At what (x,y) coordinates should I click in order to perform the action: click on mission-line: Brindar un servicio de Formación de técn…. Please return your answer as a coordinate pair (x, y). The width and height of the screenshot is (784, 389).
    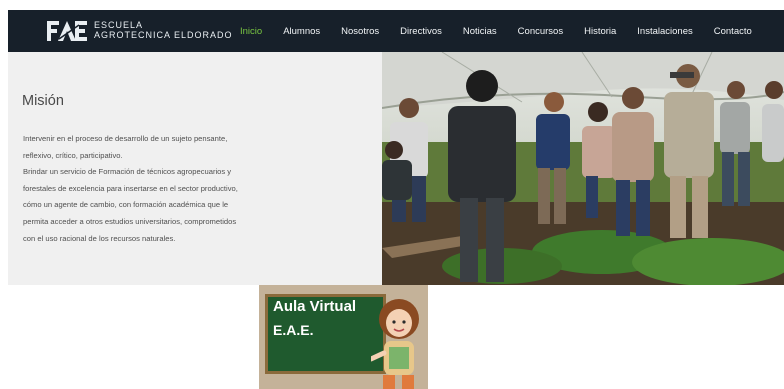
    Looking at the image, I should click on (127, 172).